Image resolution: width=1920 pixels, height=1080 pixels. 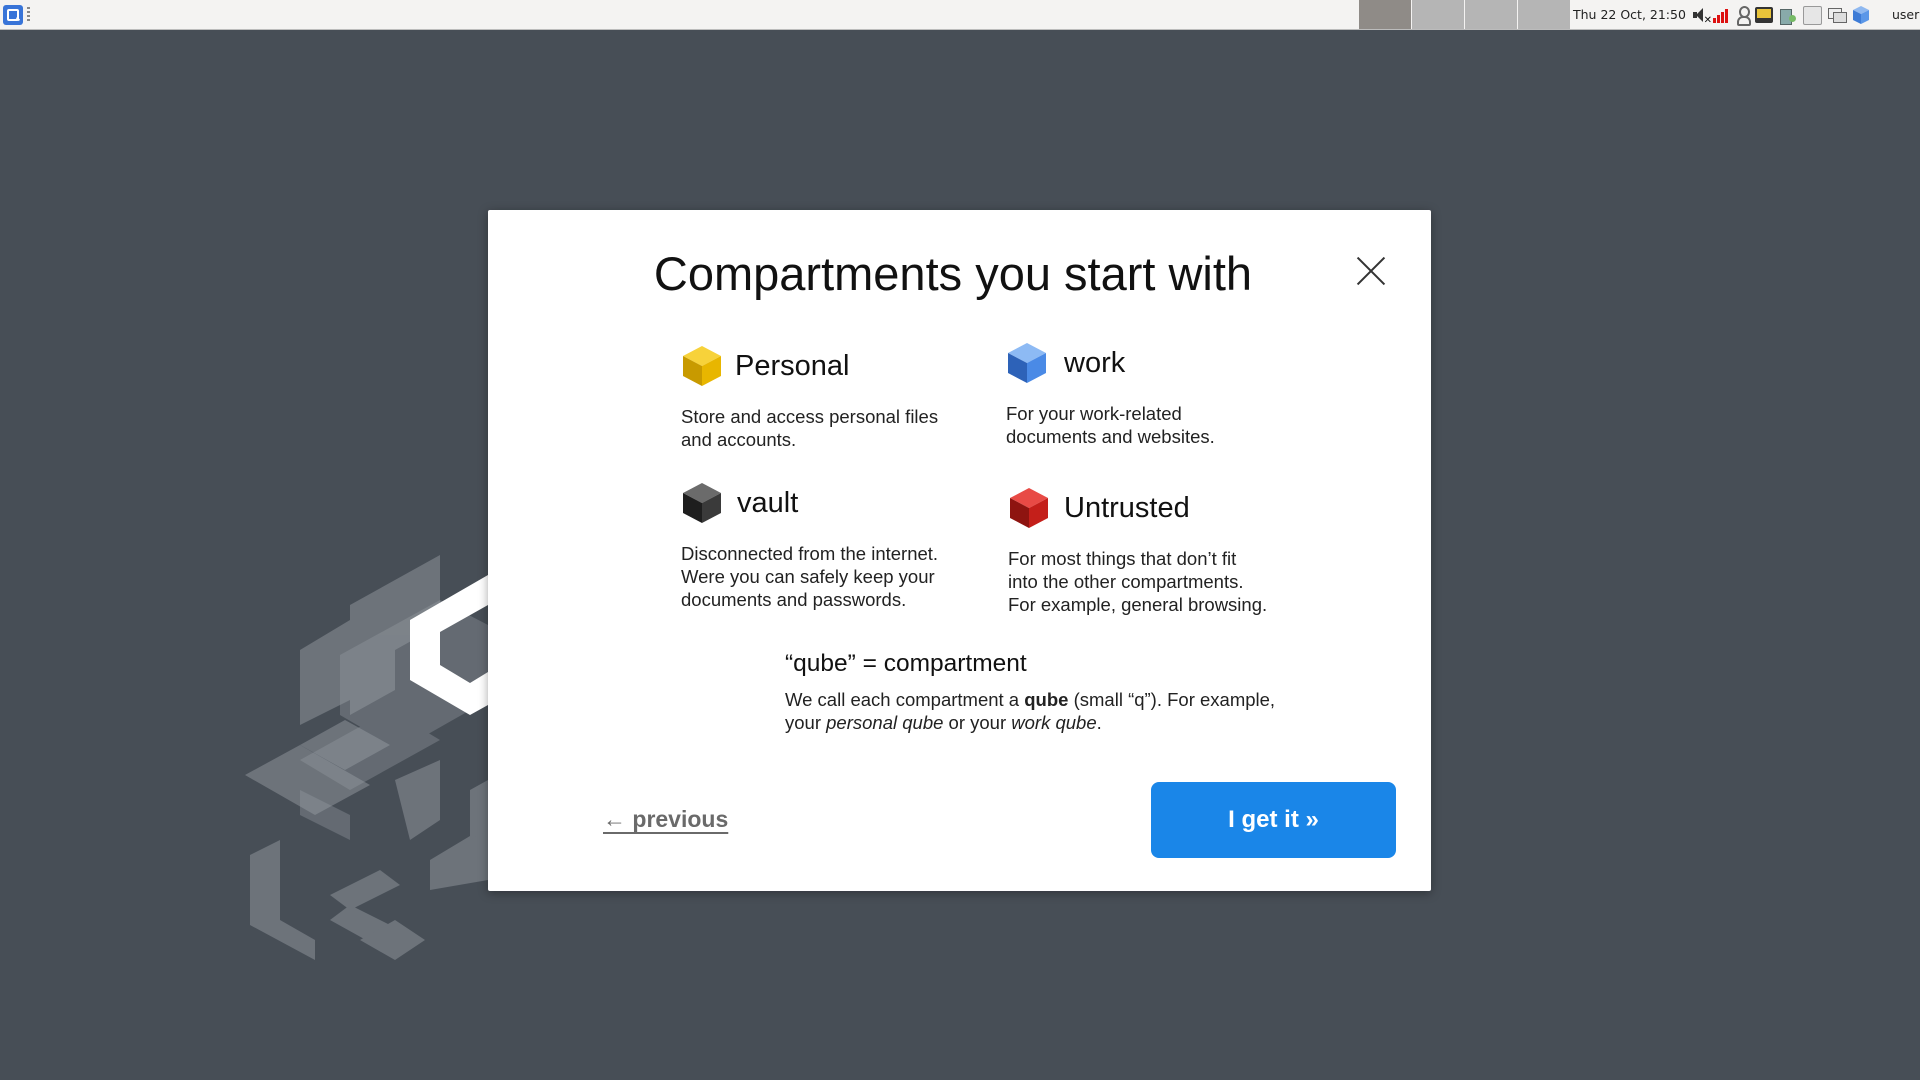 What do you see at coordinates (1273, 820) in the screenshot?
I see `i-get-it-button: I get it »` at bounding box center [1273, 820].